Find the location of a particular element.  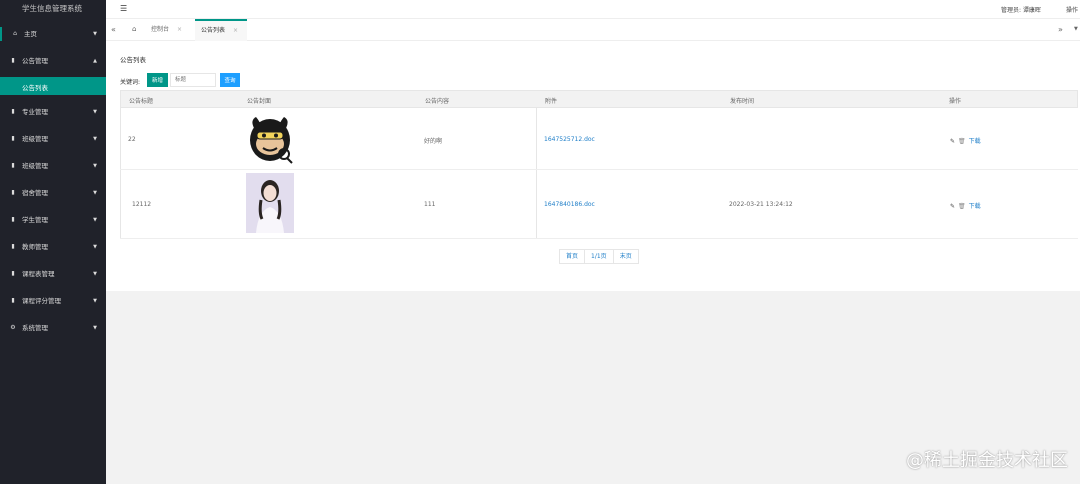

gorilla-cover-image is located at coordinates (271, 140).